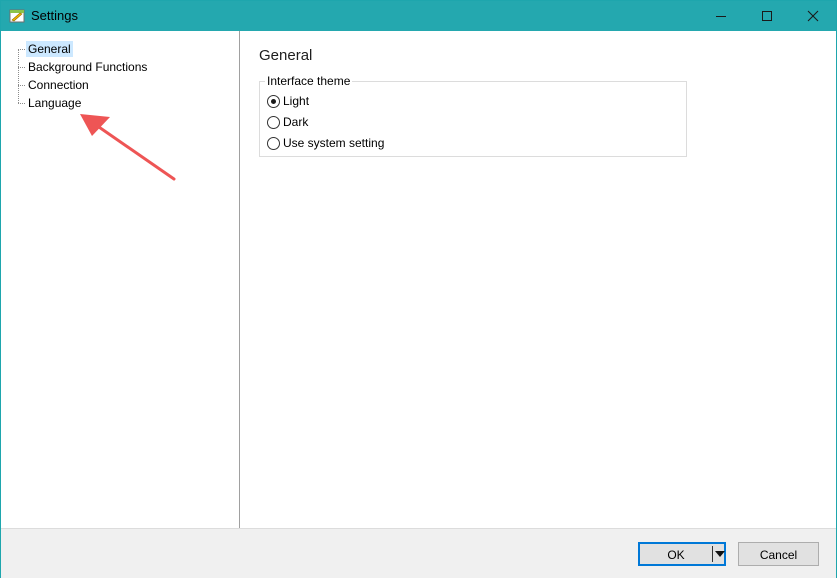 The image size is (837, 578). I want to click on close-icon, so click(813, 16).